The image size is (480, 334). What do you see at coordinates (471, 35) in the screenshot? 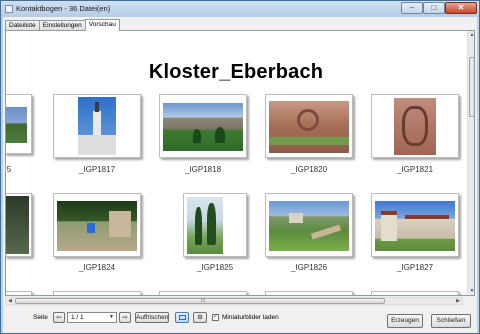
I see `scroll-up-icon: ▲` at bounding box center [471, 35].